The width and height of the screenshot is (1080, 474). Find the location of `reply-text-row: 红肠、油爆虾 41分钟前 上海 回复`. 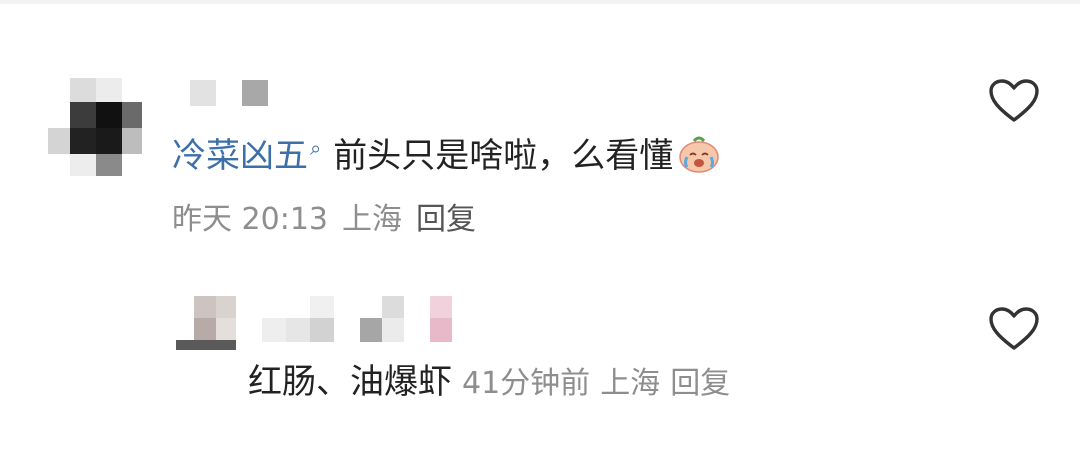

reply-text-row: 红肠、油爆虾 41分钟前 上海 回复 is located at coordinates (489, 383).